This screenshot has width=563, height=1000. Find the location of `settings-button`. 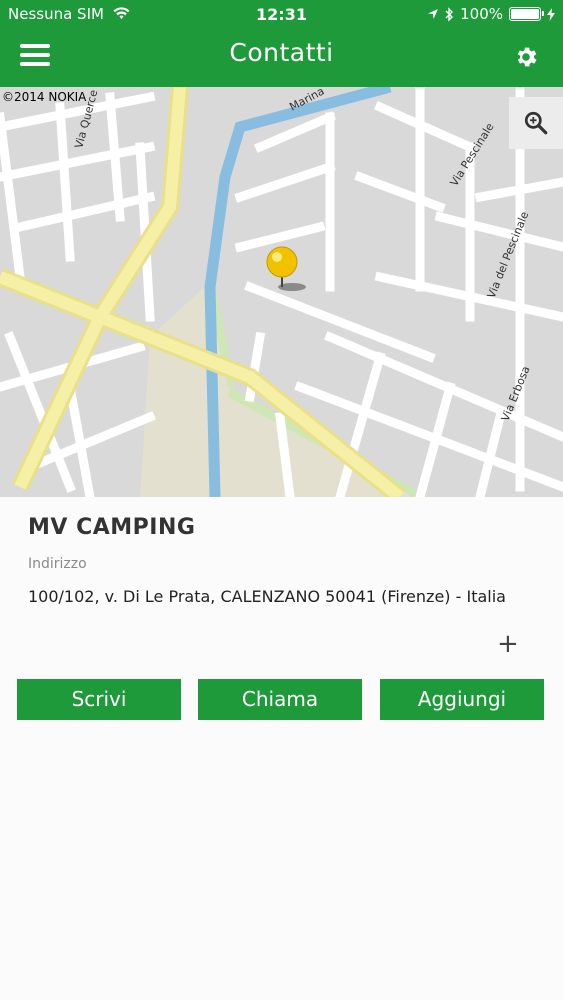

settings-button is located at coordinates (526, 57).